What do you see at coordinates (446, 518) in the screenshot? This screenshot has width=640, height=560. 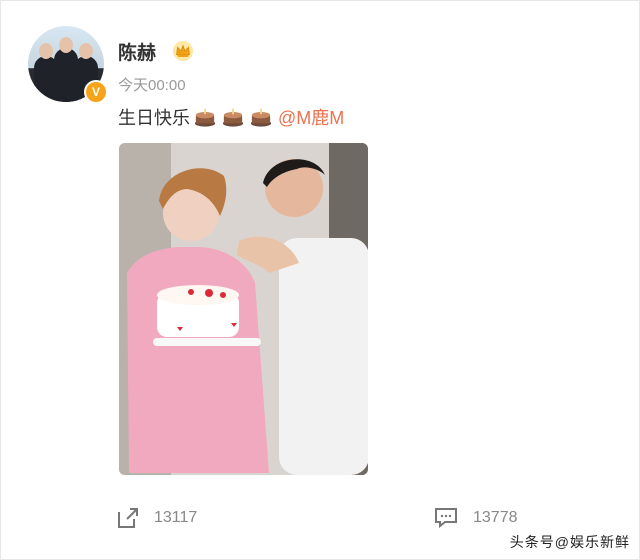 I see `comment-icon` at bounding box center [446, 518].